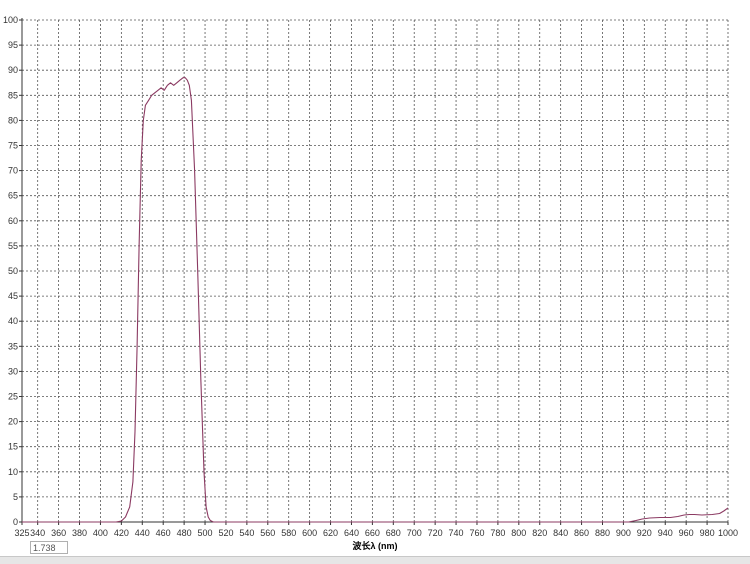 The image size is (750, 564). What do you see at coordinates (623, 533) in the screenshot?
I see `x-tick-label: 900` at bounding box center [623, 533].